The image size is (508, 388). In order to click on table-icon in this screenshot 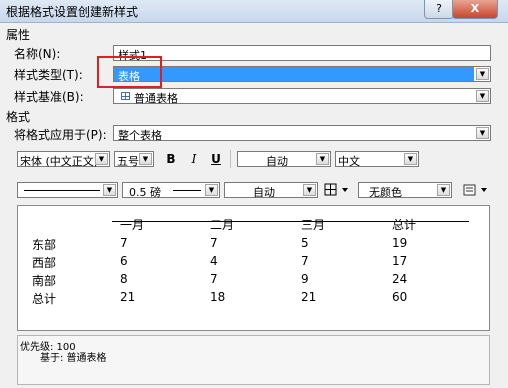, I will do `click(125, 96)`.